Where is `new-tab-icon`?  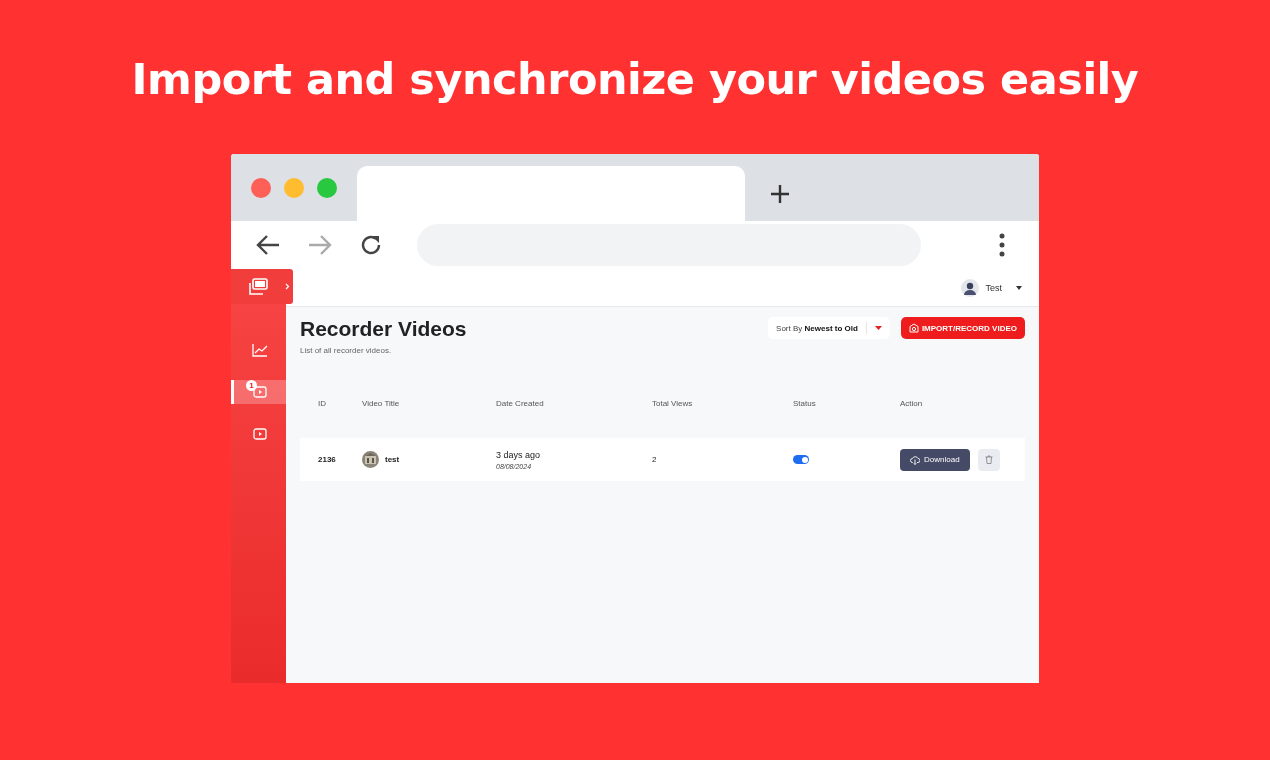
new-tab-icon is located at coordinates (780, 194).